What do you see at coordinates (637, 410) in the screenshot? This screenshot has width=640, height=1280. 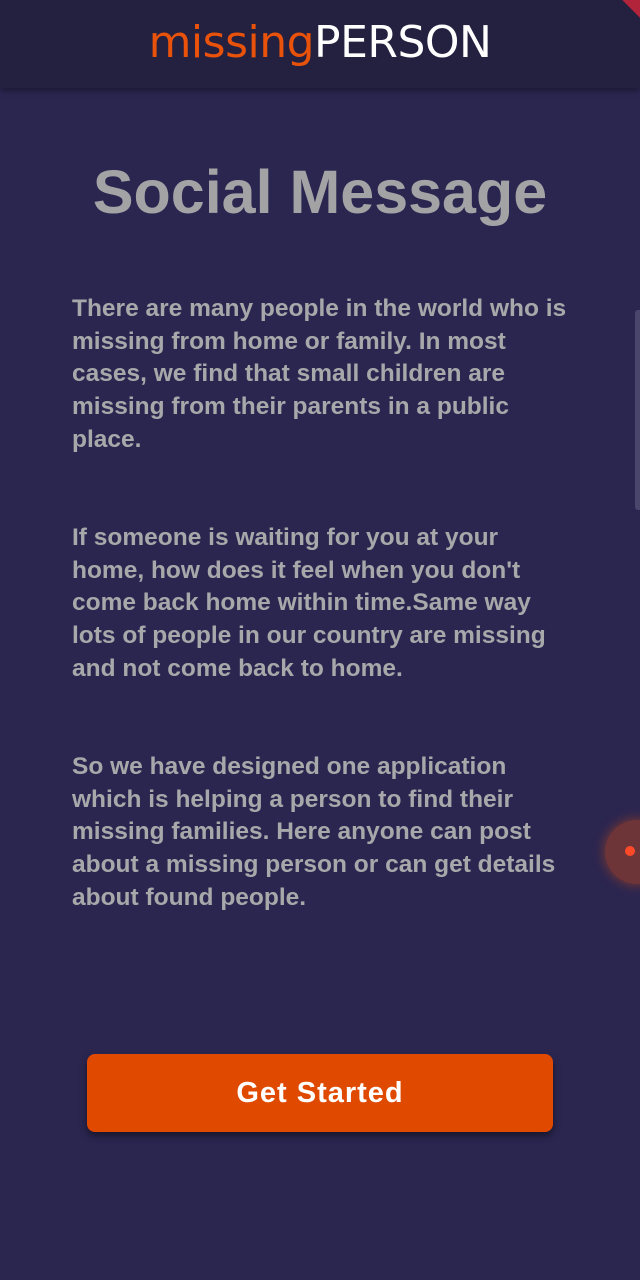 I see `scrollbar-thumb` at bounding box center [637, 410].